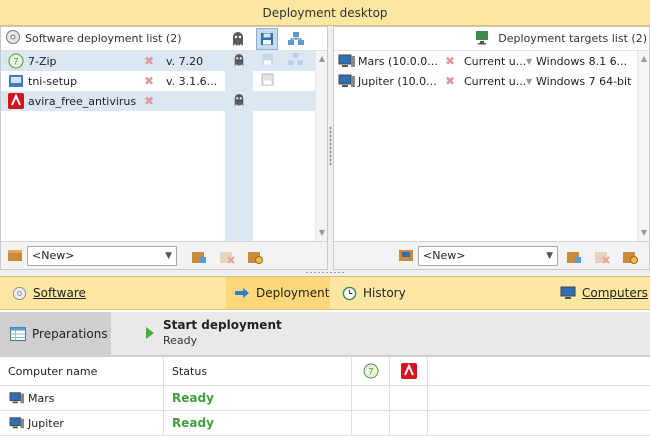 This screenshot has height=436, width=650. I want to click on targets-list-header: Deployment targets list (2), so click(491, 39).